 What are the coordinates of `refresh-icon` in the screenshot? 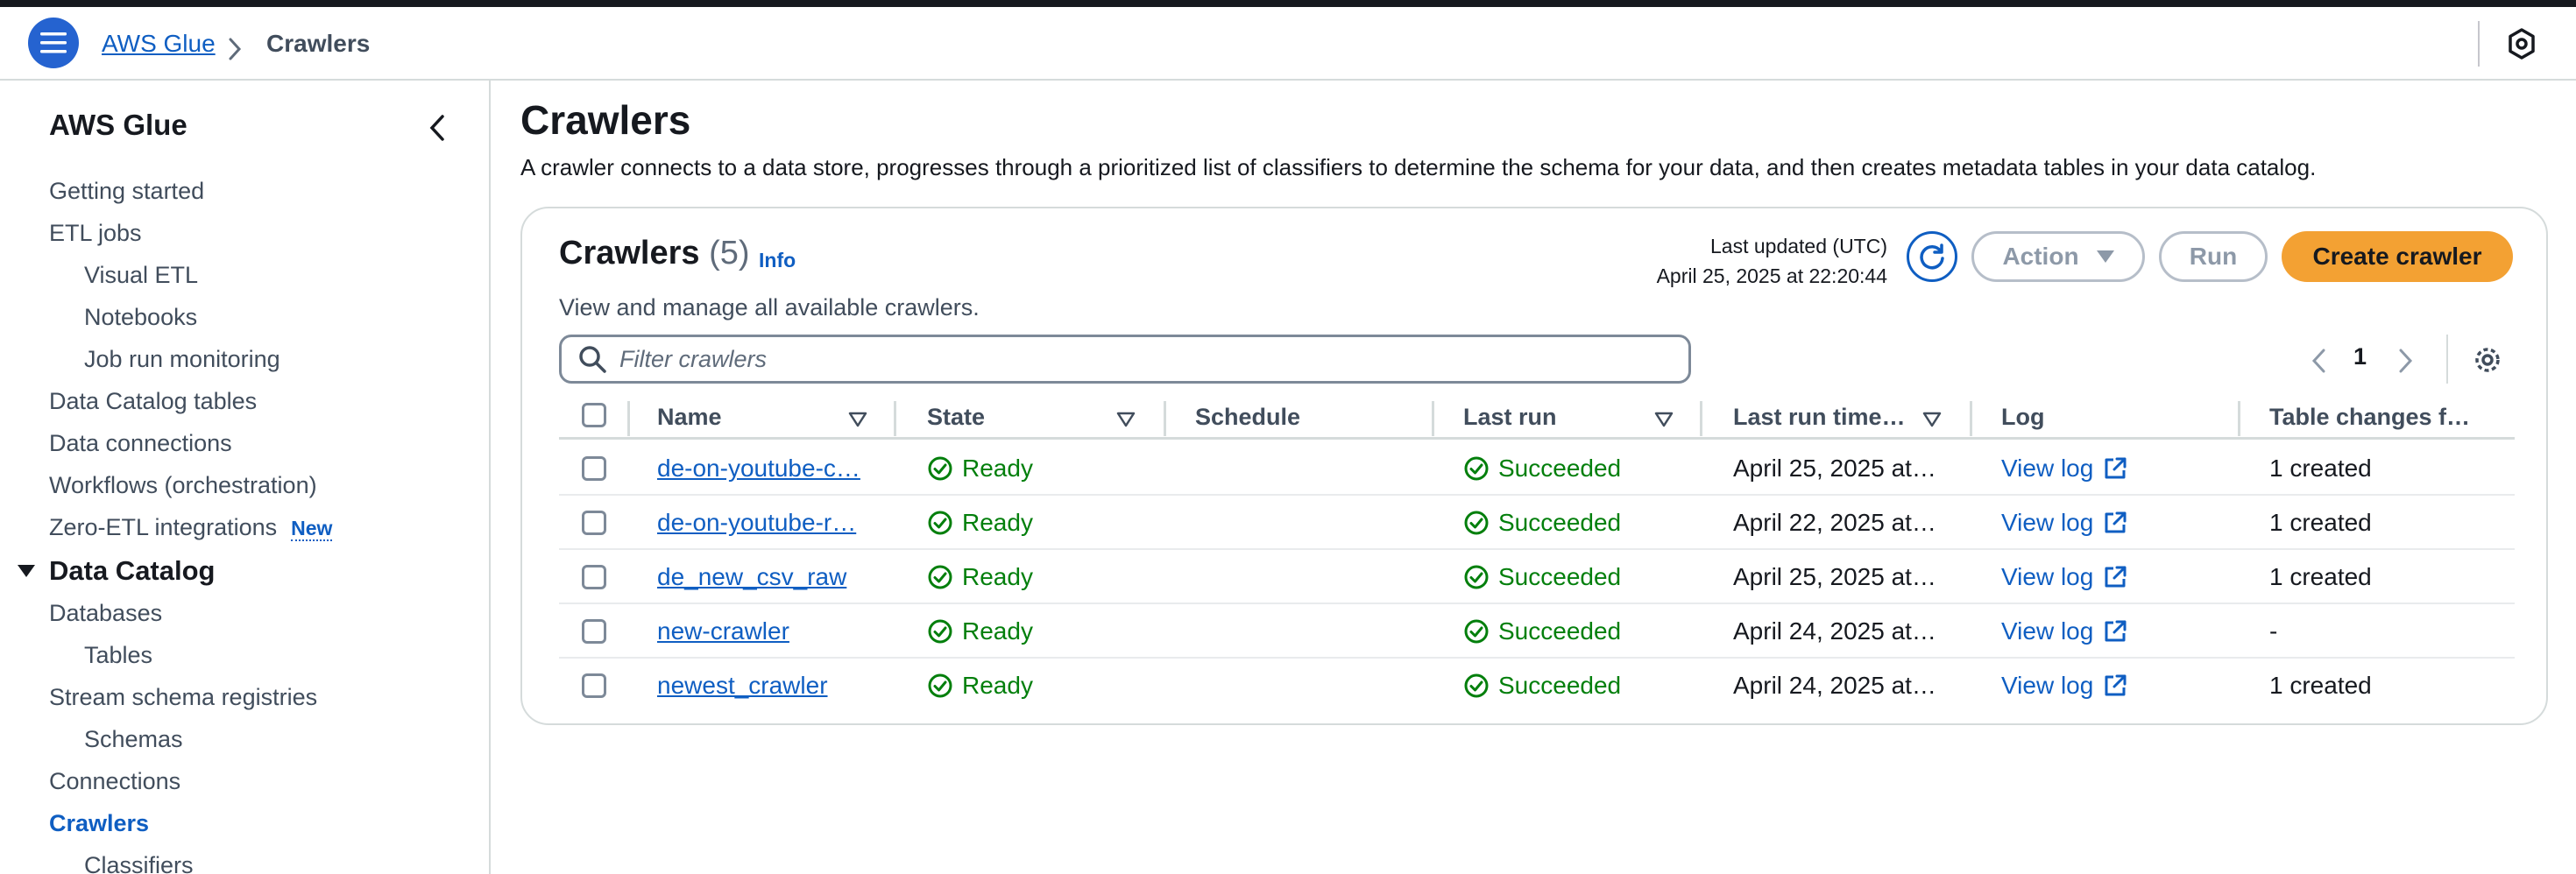 It's located at (1932, 256).